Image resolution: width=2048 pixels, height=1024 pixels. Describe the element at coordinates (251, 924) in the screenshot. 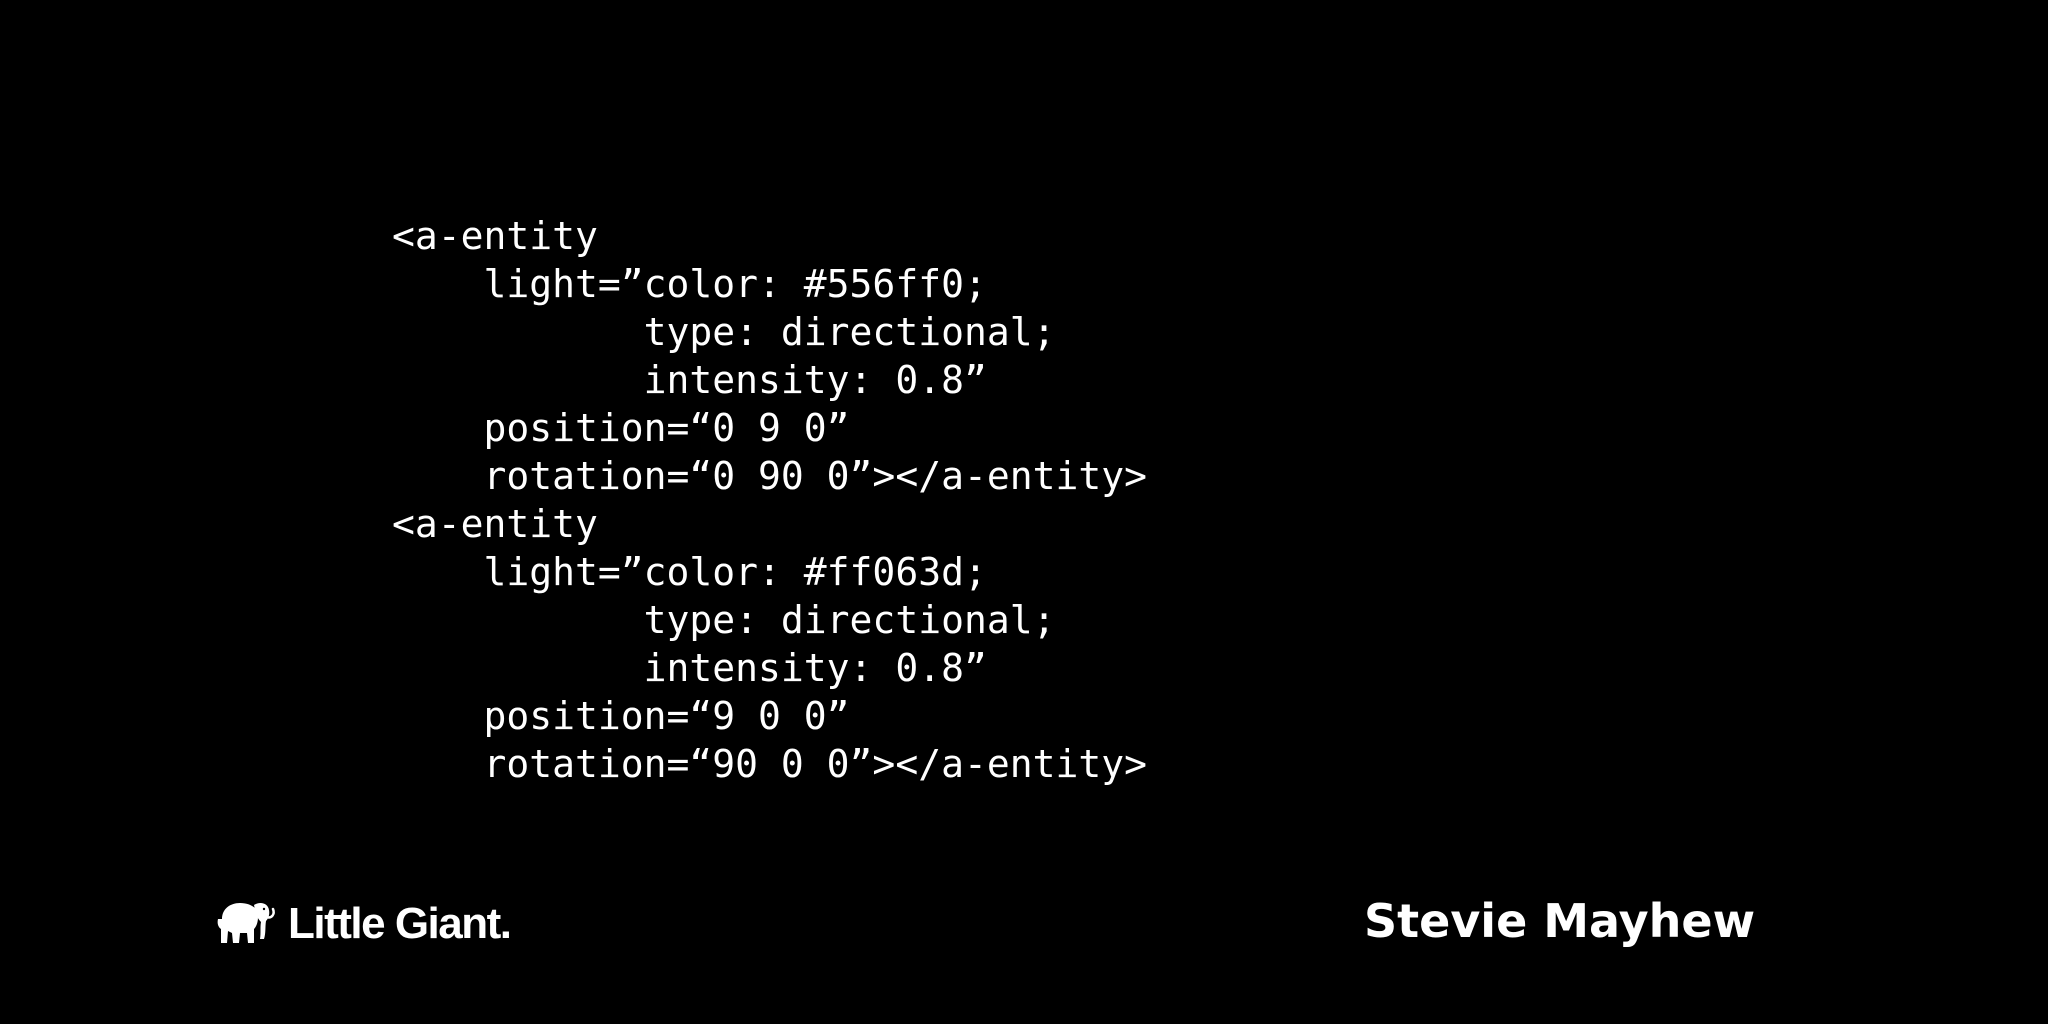

I see `mammoth-icon` at that location.